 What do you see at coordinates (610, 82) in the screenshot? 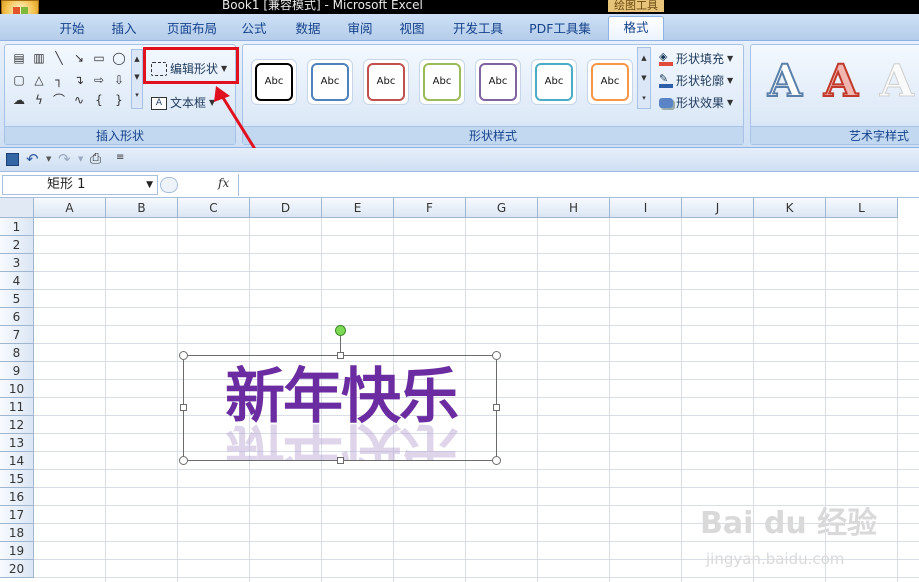
I see `shape-style-7: Abc` at bounding box center [610, 82].